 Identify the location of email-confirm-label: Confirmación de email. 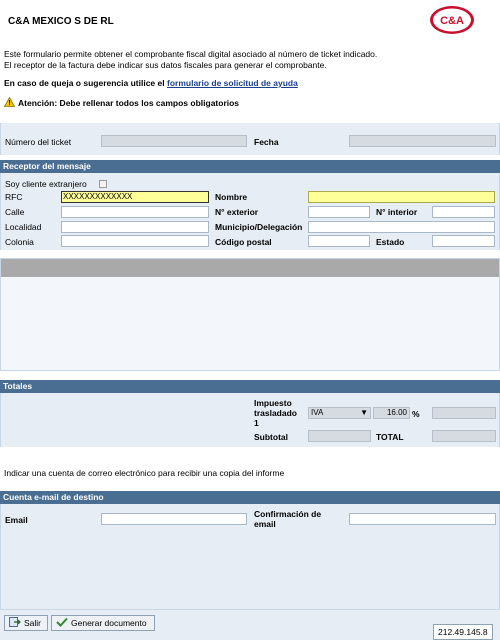
(287, 519).